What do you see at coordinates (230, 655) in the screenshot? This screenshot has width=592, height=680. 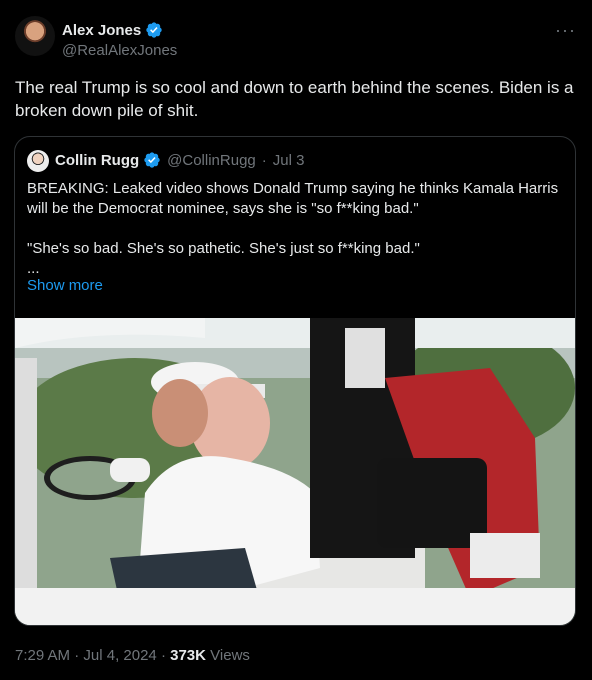 I see `views-label: Views` at bounding box center [230, 655].